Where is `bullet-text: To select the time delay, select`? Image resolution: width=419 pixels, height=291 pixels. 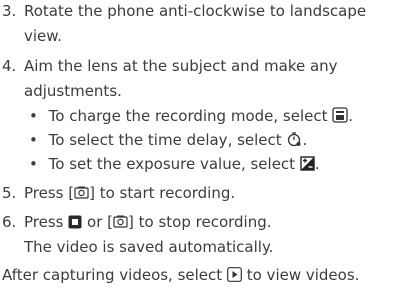
bullet-text: To select the time delay, select is located at coordinates (165, 140).